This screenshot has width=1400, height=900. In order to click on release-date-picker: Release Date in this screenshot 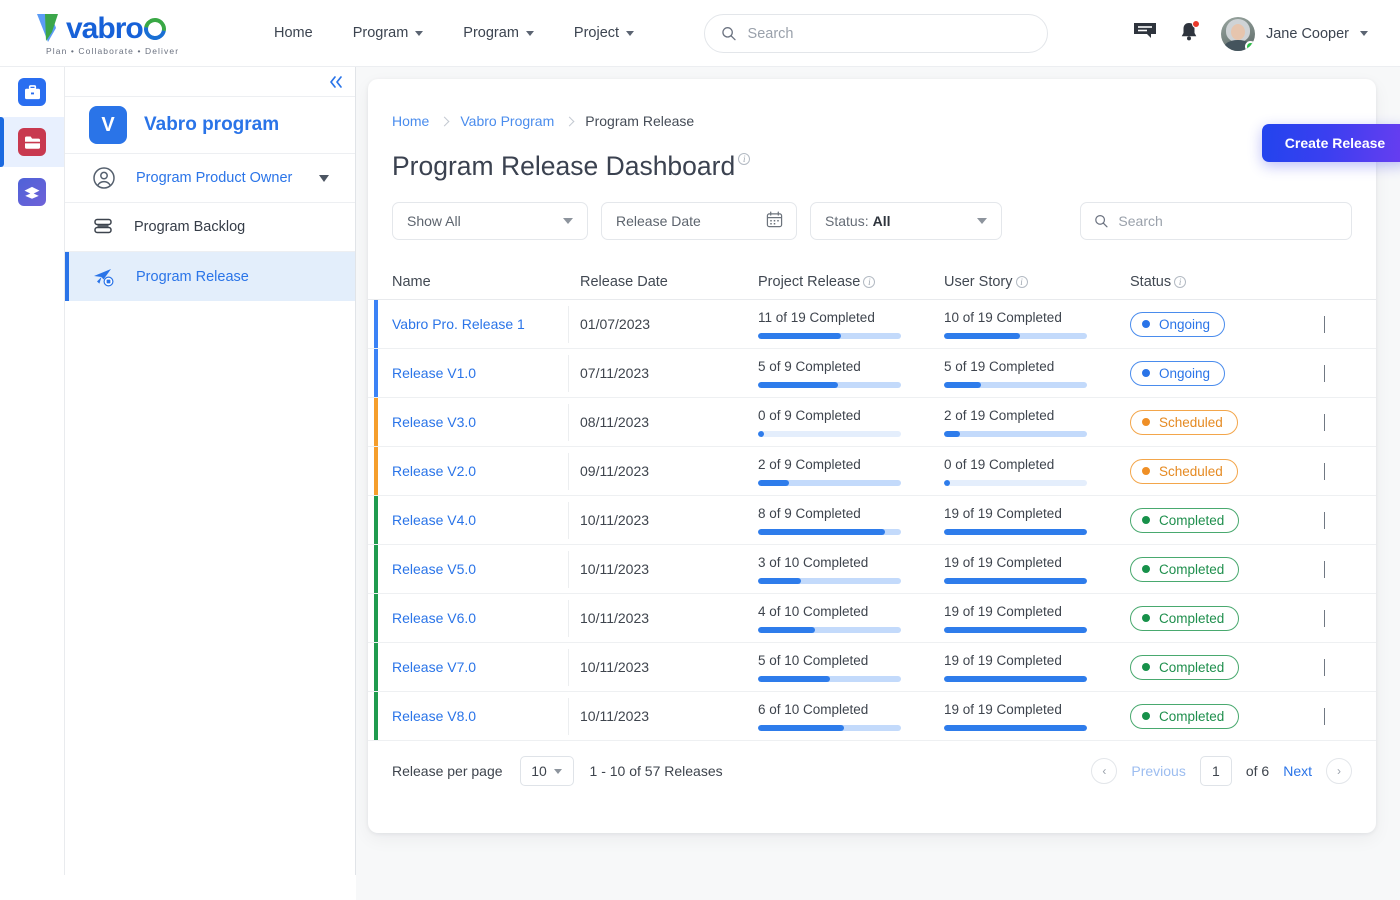, I will do `click(699, 221)`.